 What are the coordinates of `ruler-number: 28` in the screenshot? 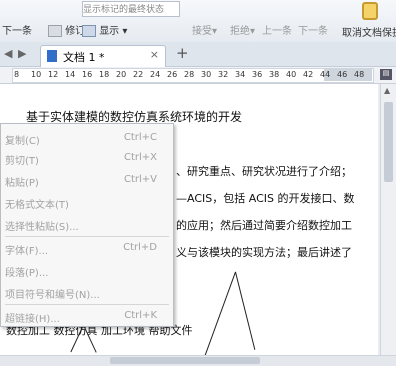 It's located at (189, 74).